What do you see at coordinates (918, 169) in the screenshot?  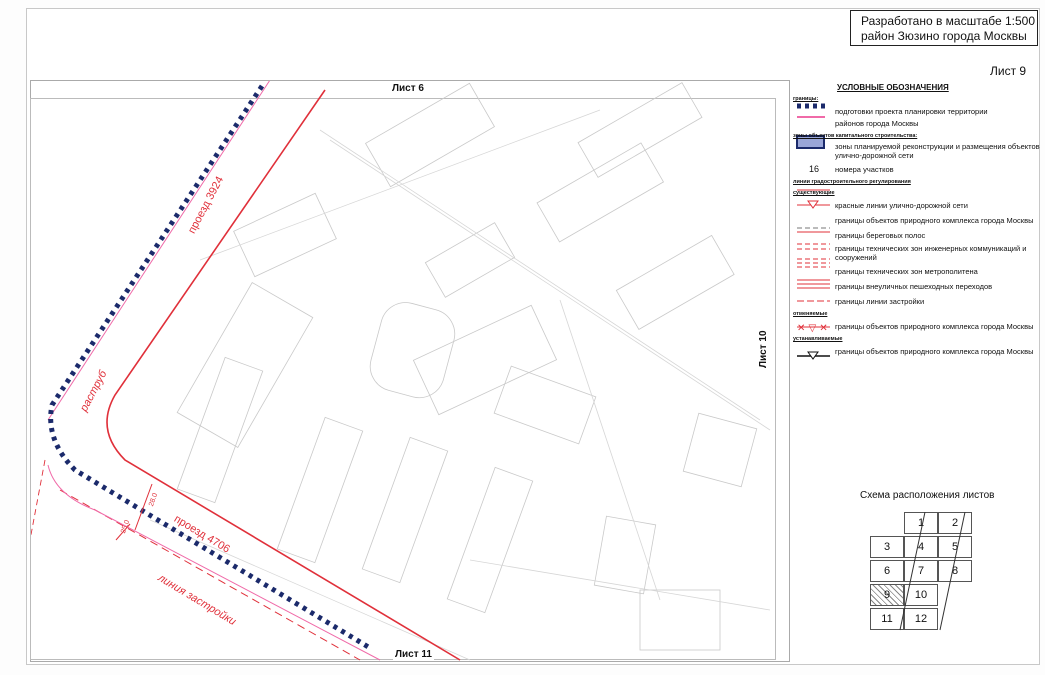 I see `legend-item: 16 номера участков` at bounding box center [918, 169].